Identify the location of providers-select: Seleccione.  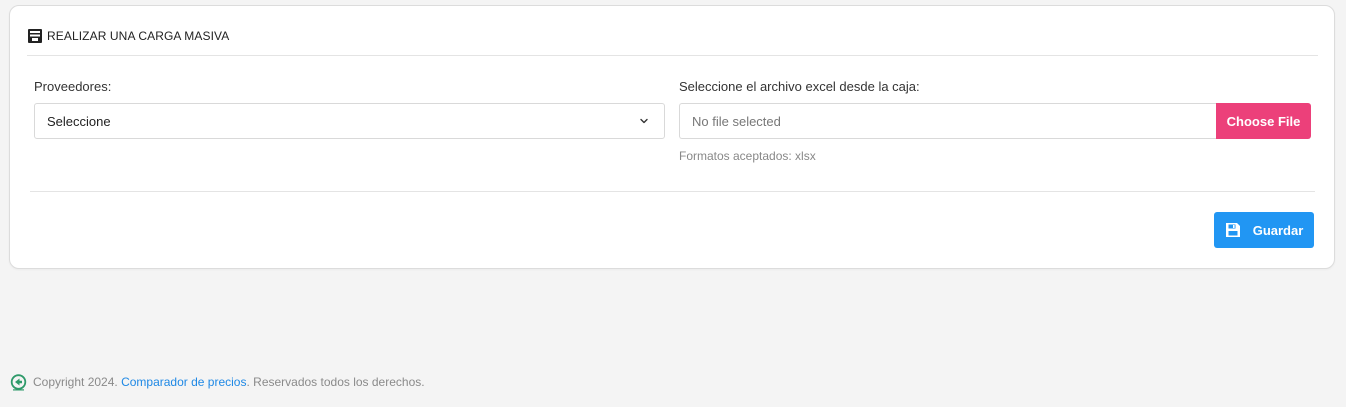
(349, 121).